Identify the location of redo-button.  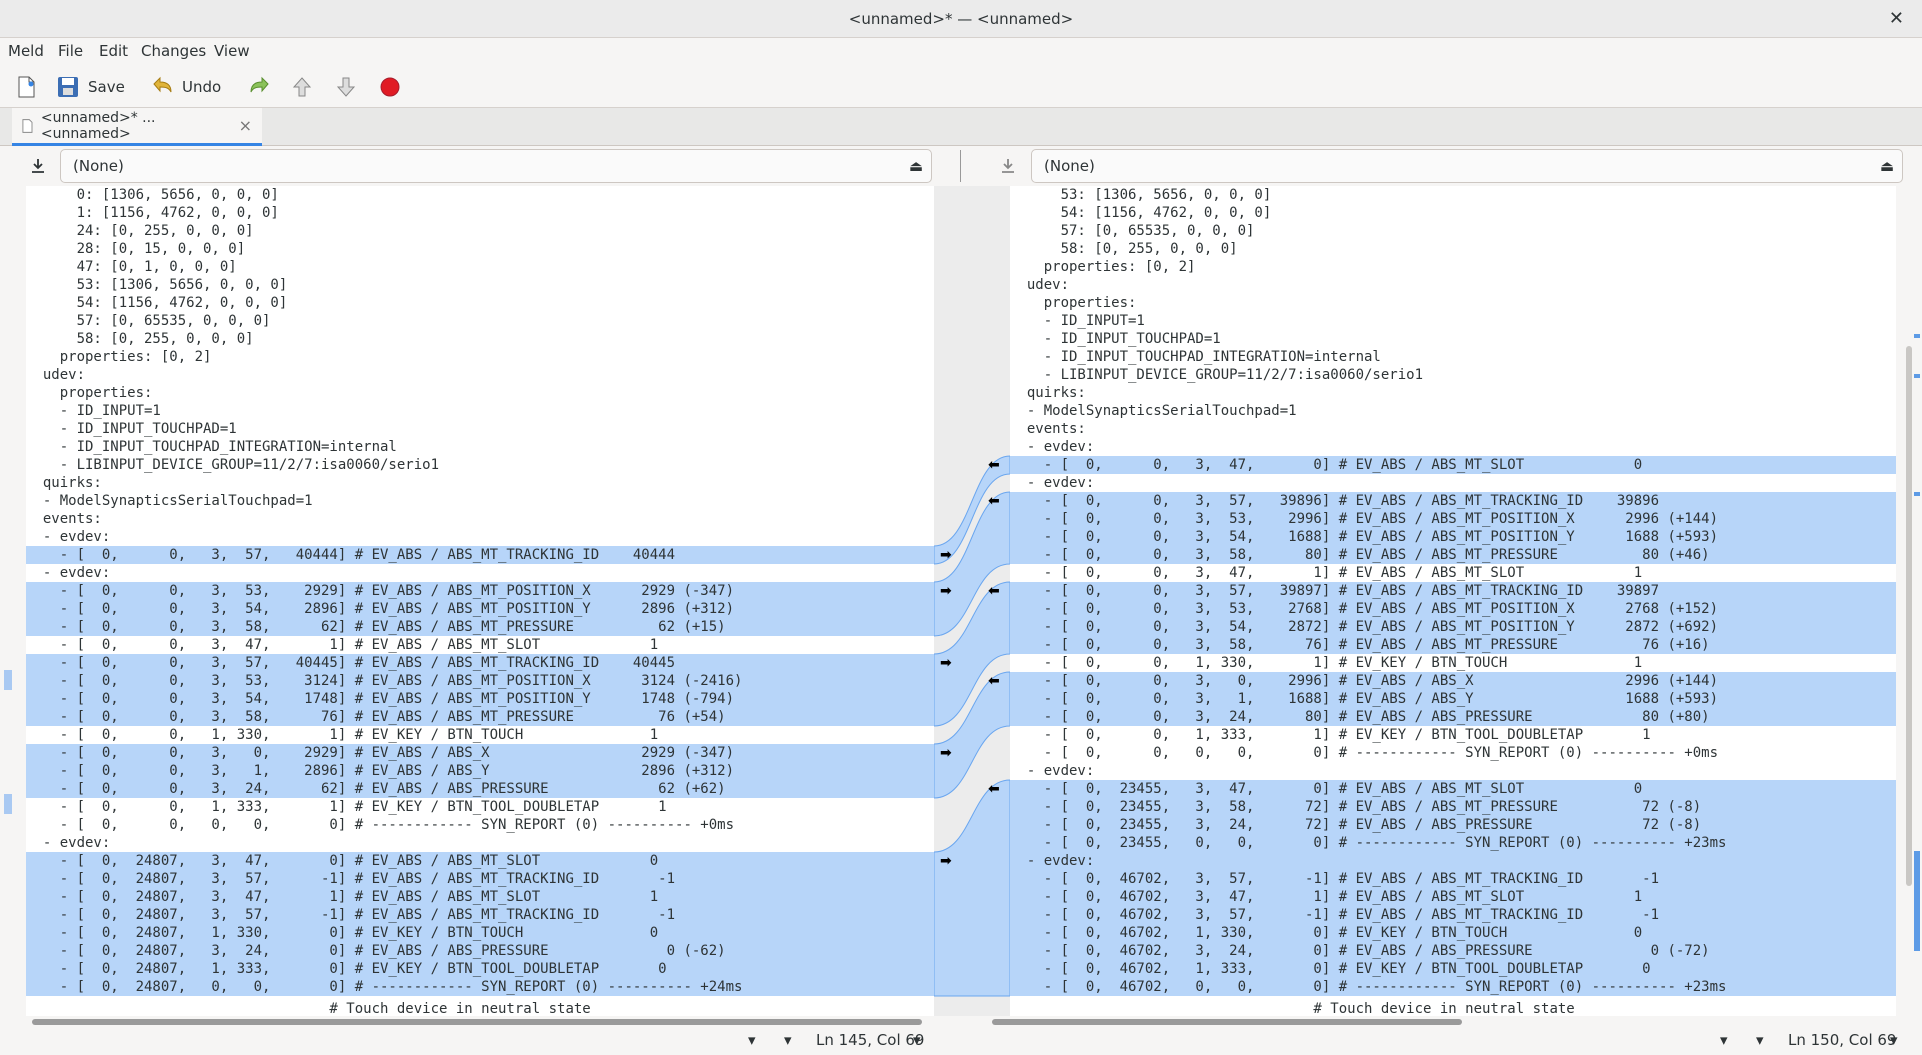
(260, 87).